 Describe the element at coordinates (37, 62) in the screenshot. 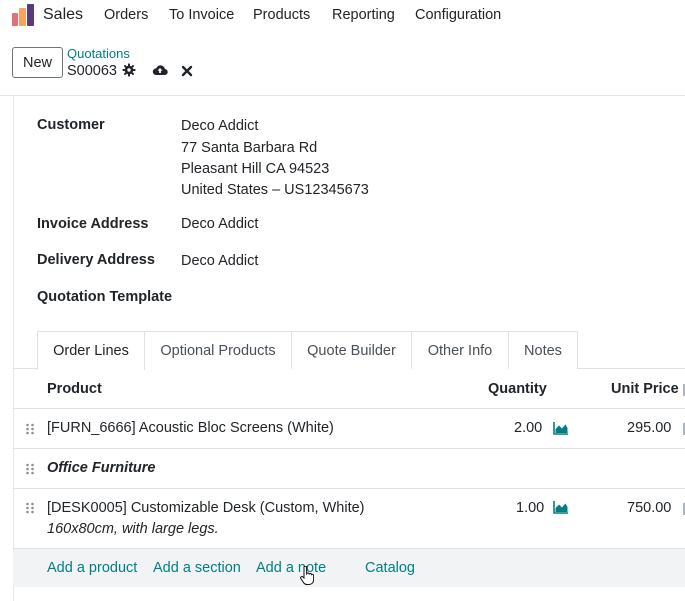

I see `new-button: New` at that location.